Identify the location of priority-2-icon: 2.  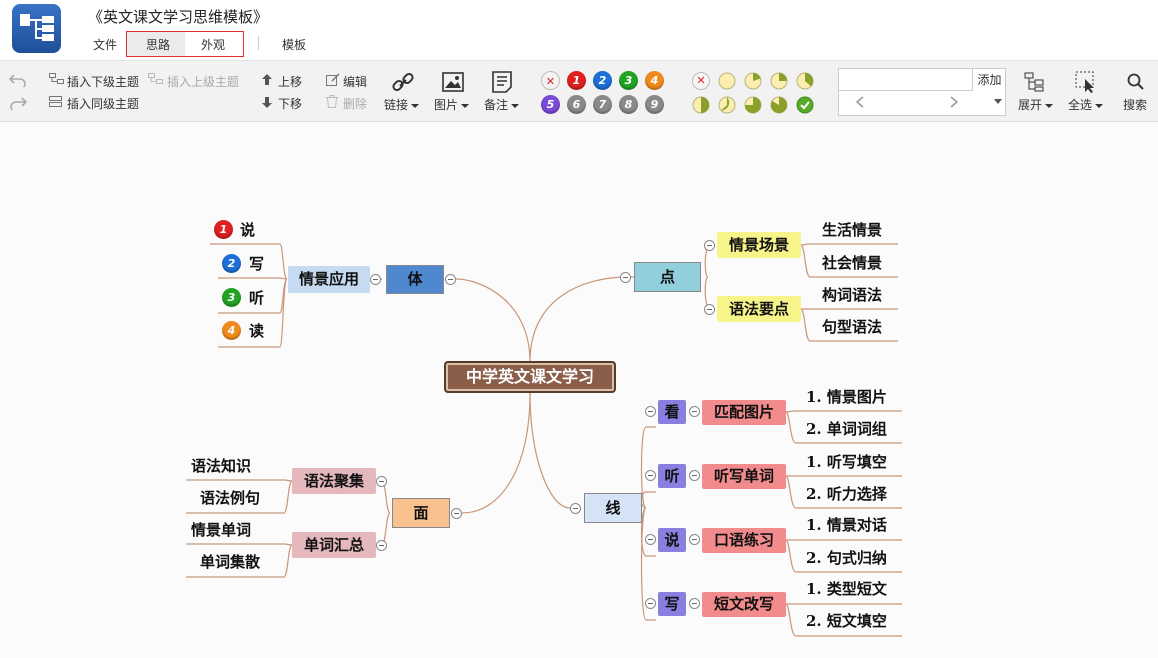
(231, 263).